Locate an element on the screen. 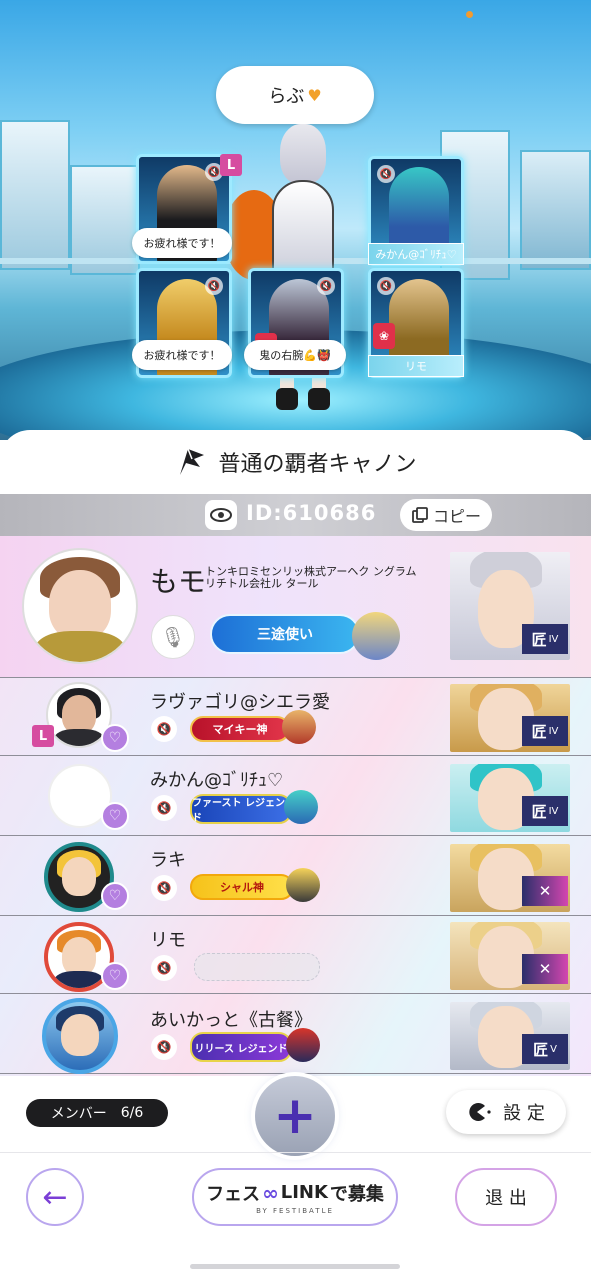 The height and width of the screenshot is (1280, 591). title-badge: ファースト レジェンド is located at coordinates (241, 809).